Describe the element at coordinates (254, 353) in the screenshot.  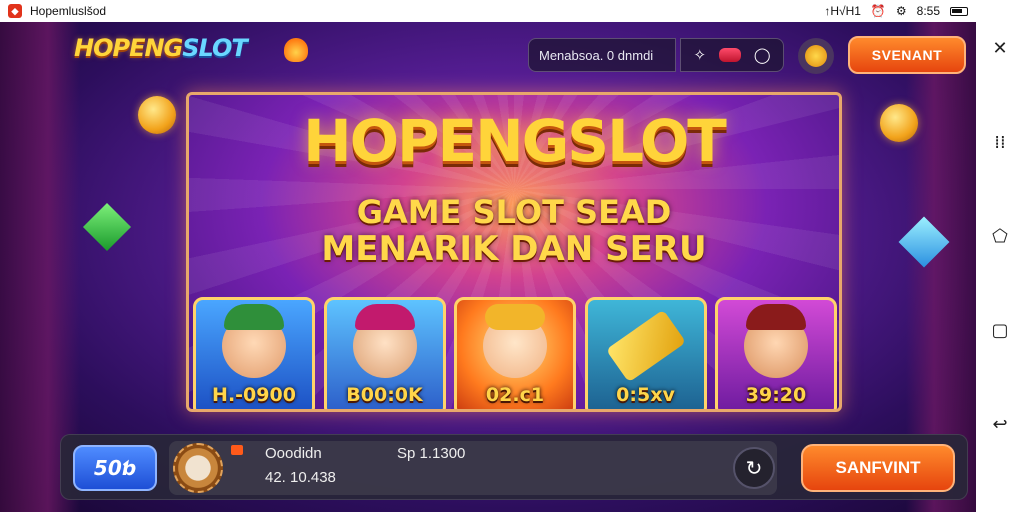
I see `game-card: H.-0900` at that location.